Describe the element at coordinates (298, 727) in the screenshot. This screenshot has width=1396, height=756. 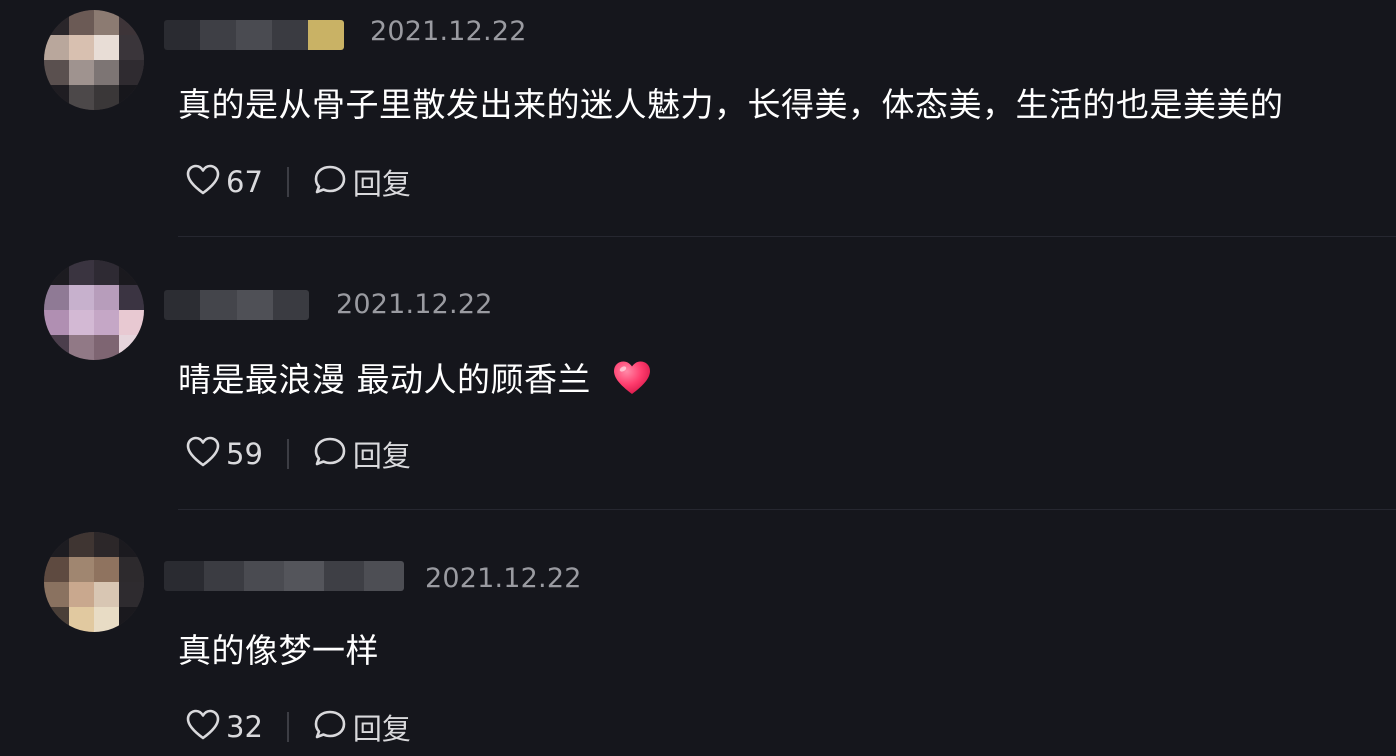
I see `comment-actions: 32 回复` at that location.